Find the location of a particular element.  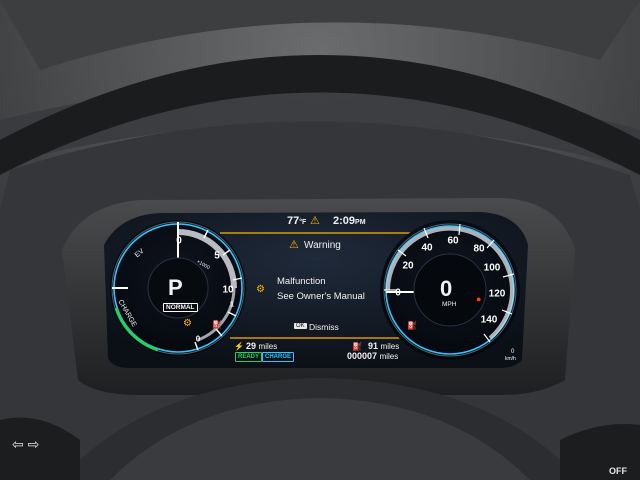

odometer: 000007 miles is located at coordinates (372, 356).